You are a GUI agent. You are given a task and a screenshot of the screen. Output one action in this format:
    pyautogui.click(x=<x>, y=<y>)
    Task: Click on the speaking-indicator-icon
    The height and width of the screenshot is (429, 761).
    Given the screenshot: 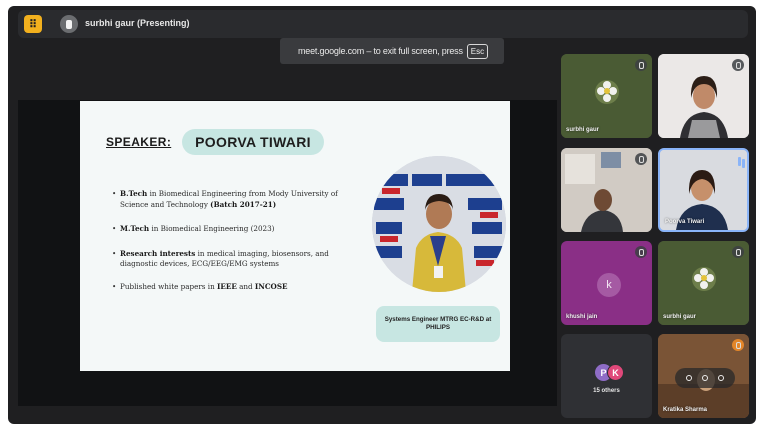 What is the action you would take?
    pyautogui.click(x=739, y=161)
    